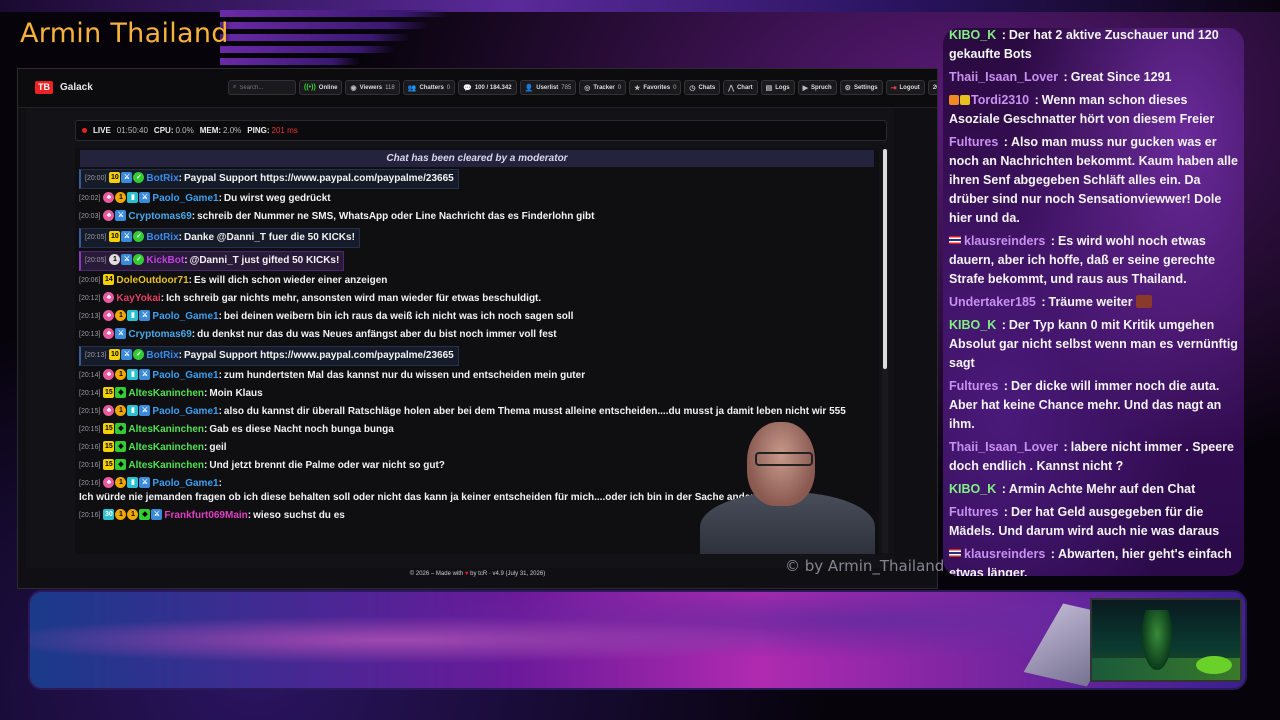 This screenshot has width=1280, height=720. I want to click on nav-button-online: ((•)) Online, so click(321, 87).